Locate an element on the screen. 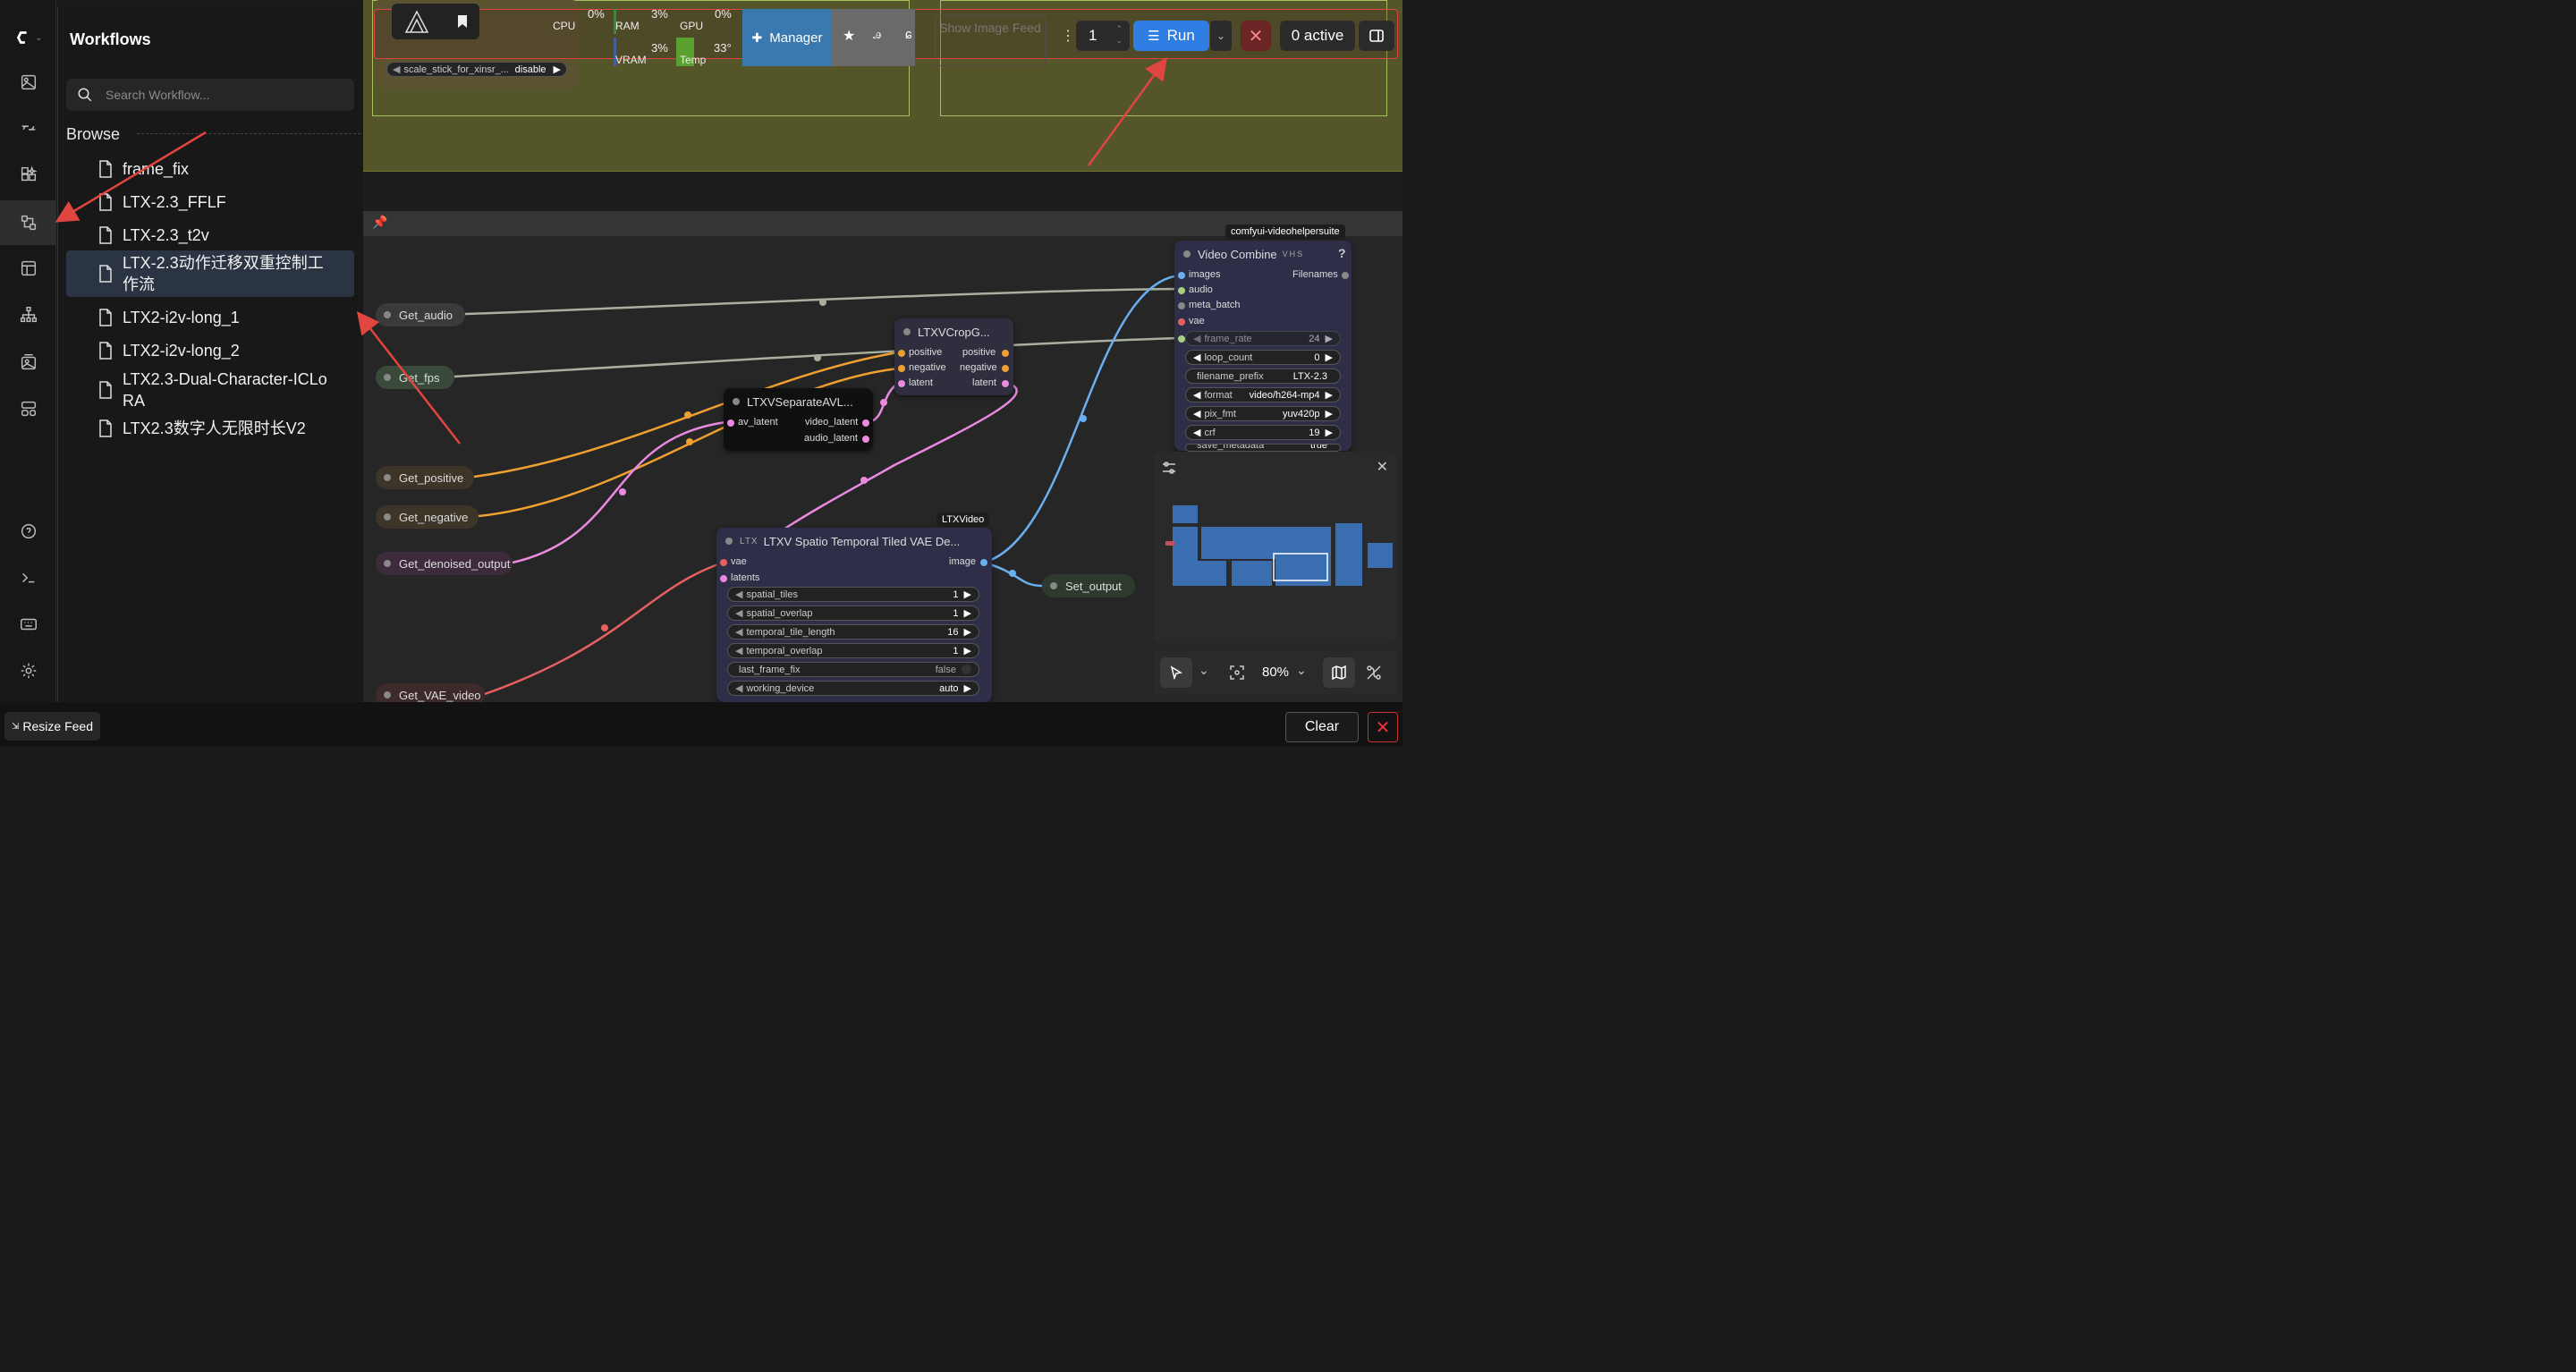  widget-temporal-tile-length: ◀ temporal_tile_length 16 ▶ is located at coordinates (853, 631).